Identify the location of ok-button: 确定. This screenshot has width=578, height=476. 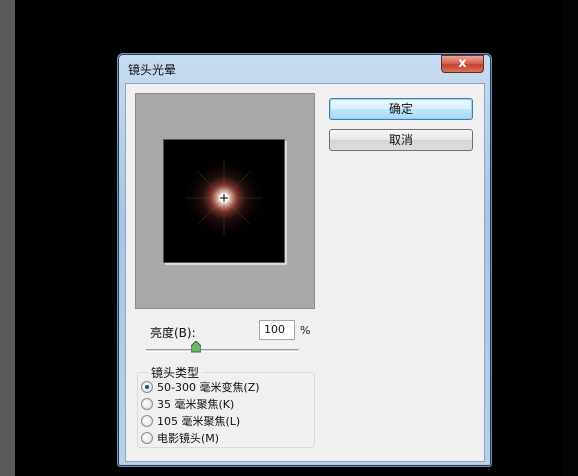
(401, 109).